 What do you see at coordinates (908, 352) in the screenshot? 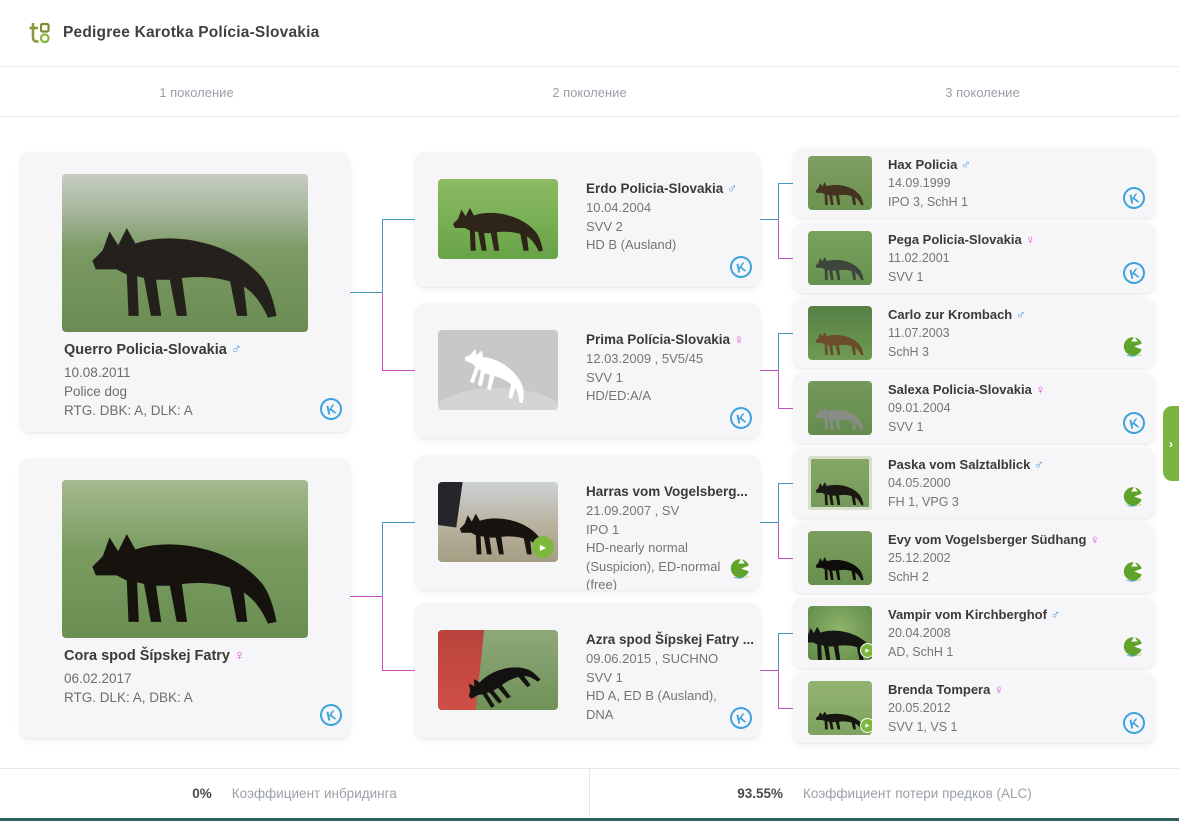
I see `dog-titles: SchH 3` at bounding box center [908, 352].